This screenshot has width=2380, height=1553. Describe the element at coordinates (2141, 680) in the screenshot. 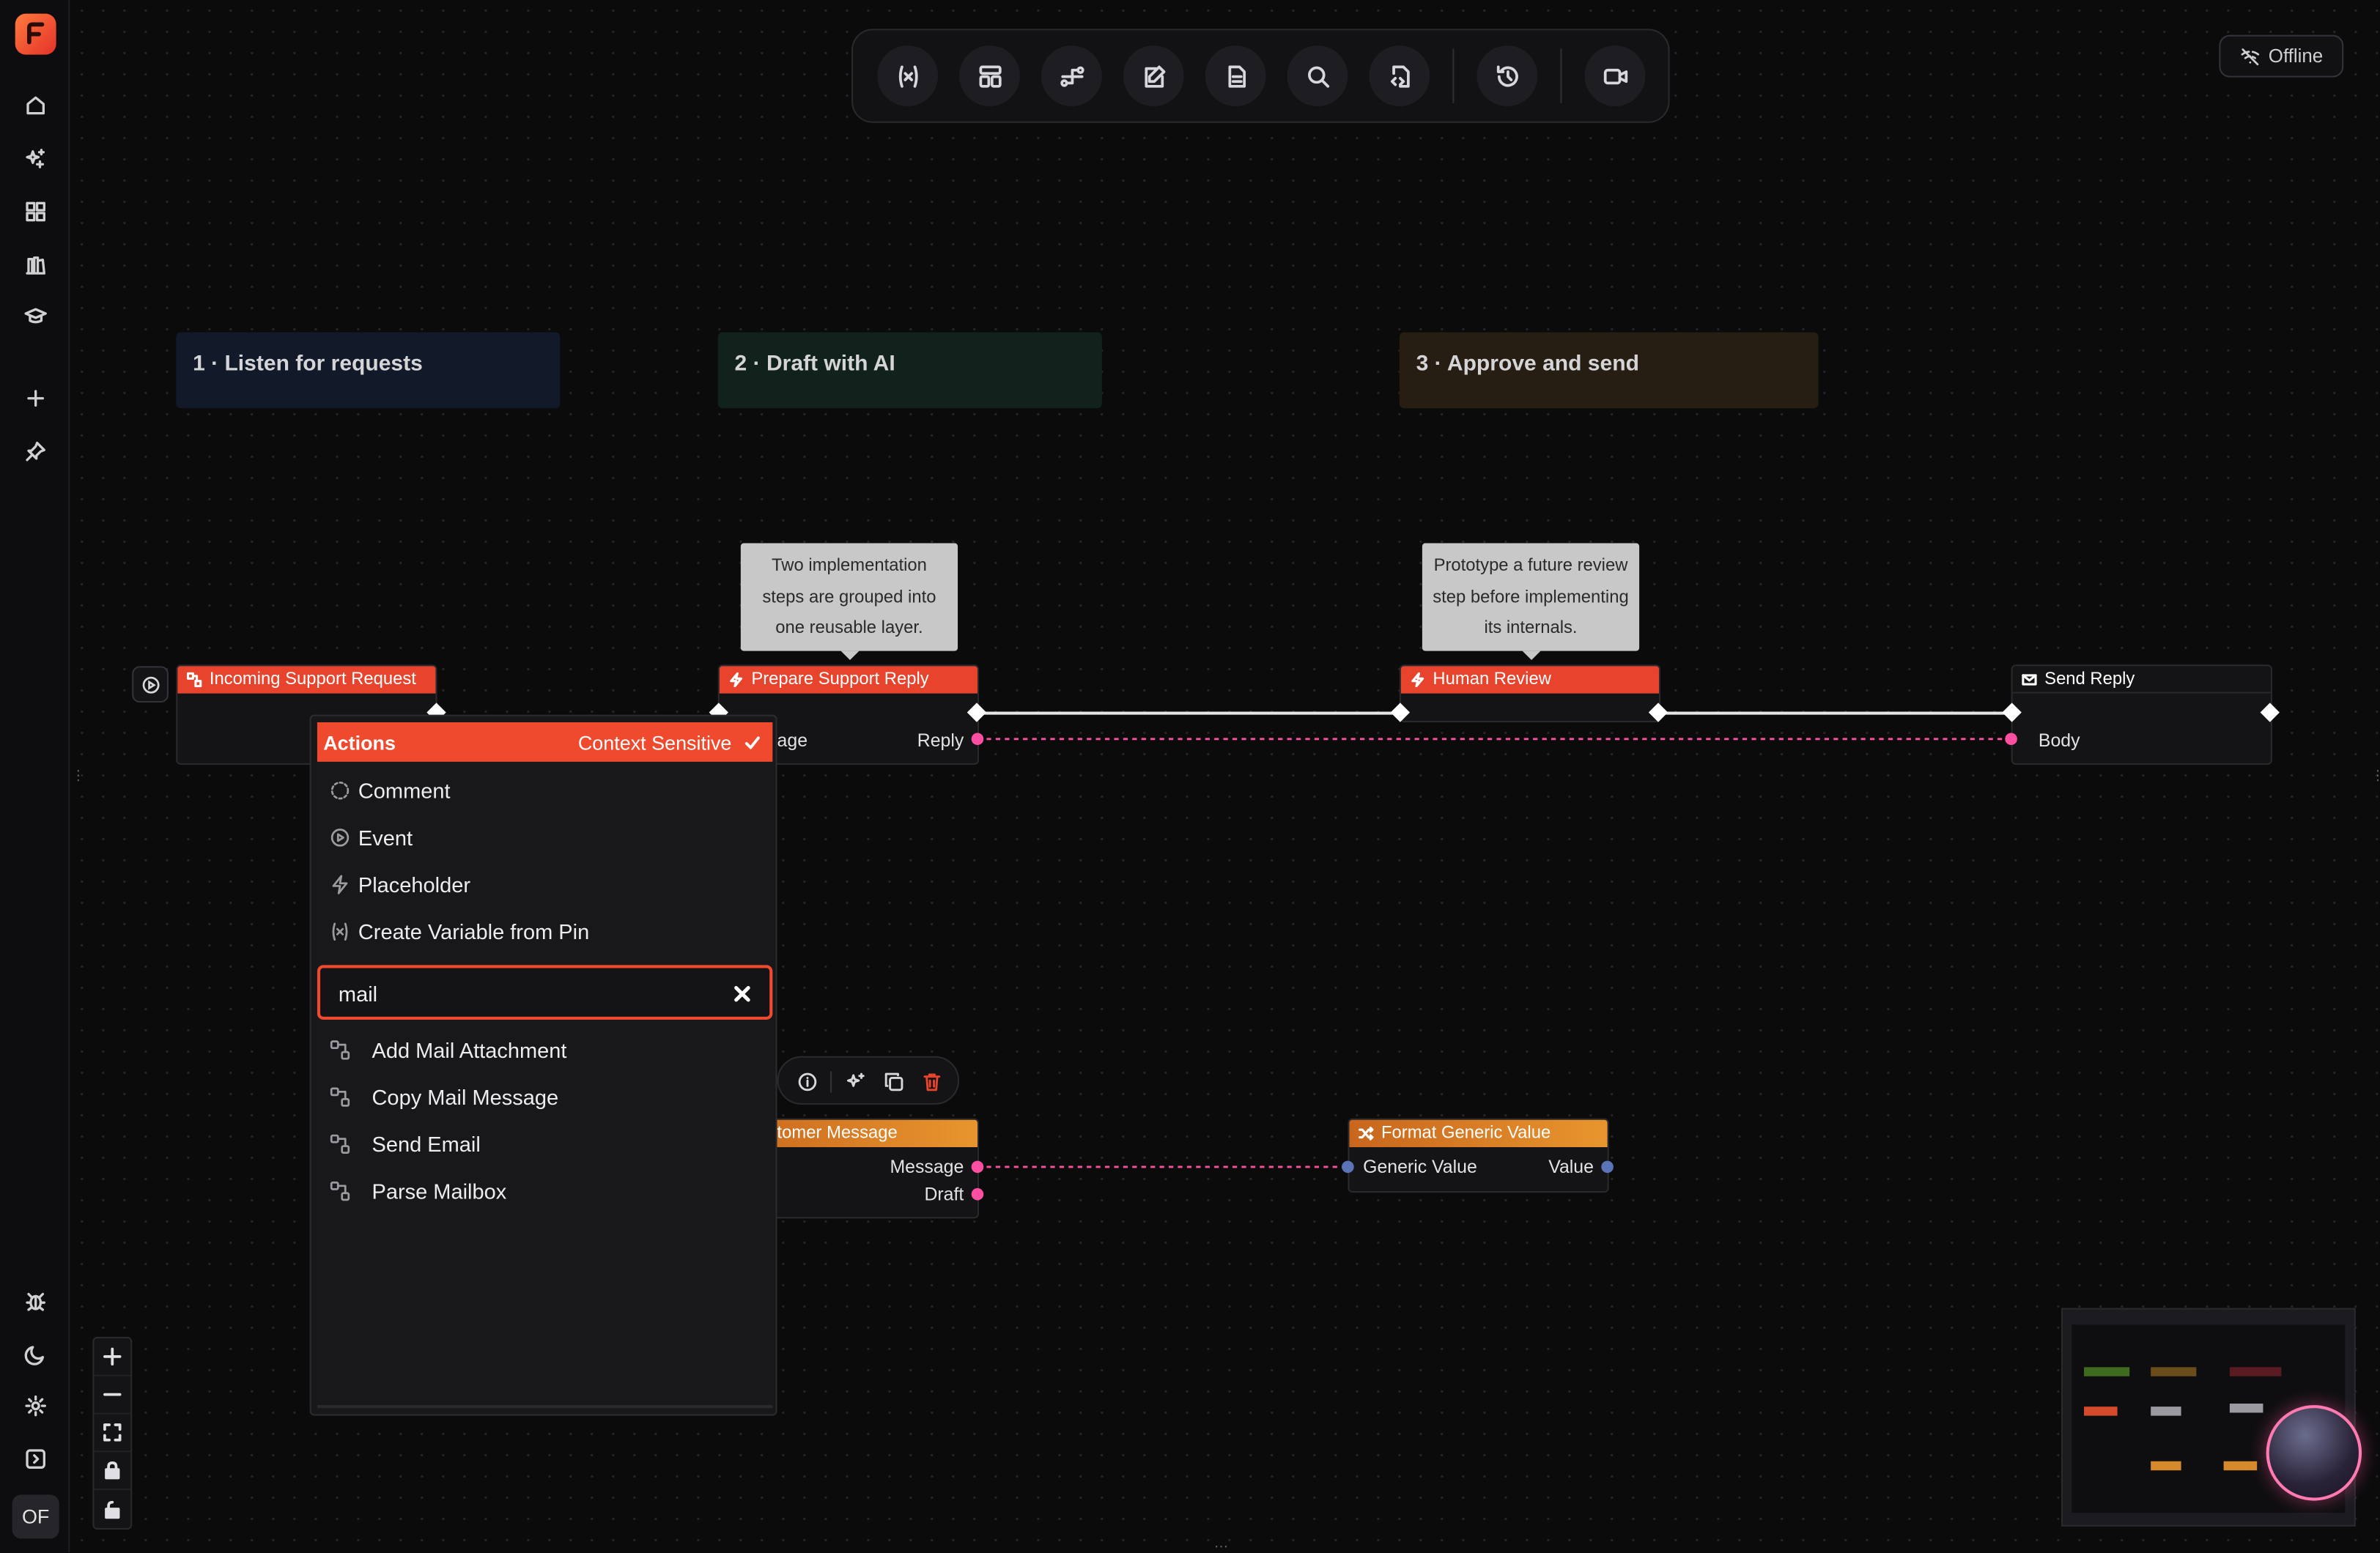

I see `node-header: Send Reply` at that location.